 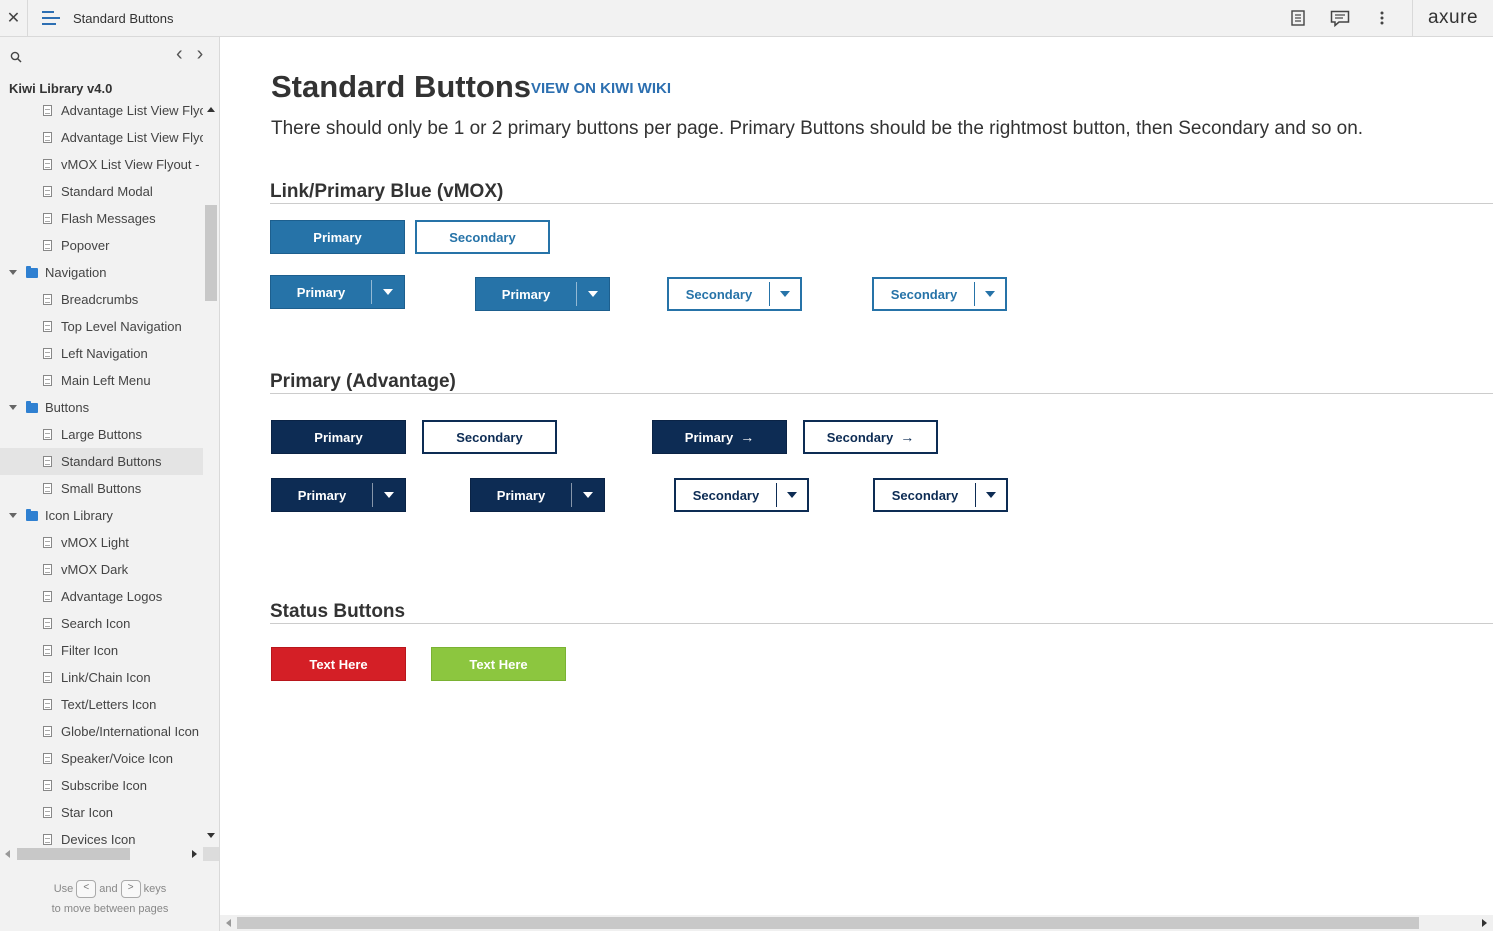 I want to click on sidebar-page-item: Main Left Menu, so click(x=101, y=380).